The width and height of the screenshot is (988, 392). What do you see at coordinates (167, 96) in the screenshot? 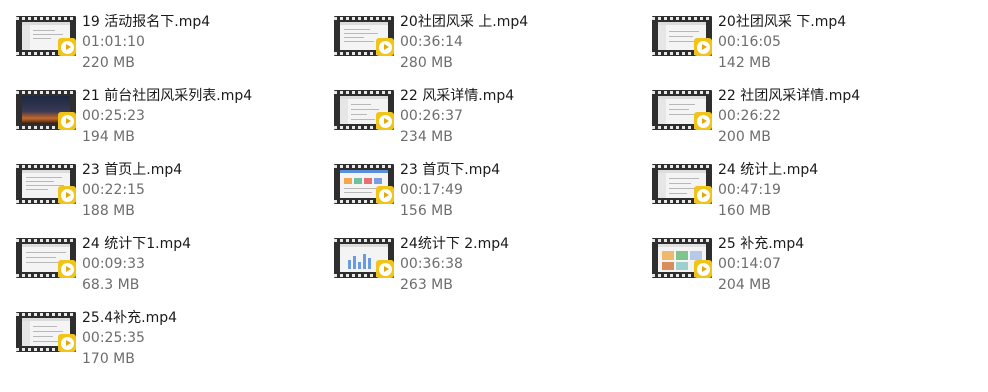
I see `file-name: 21 前台社团风采列表.mp4` at bounding box center [167, 96].